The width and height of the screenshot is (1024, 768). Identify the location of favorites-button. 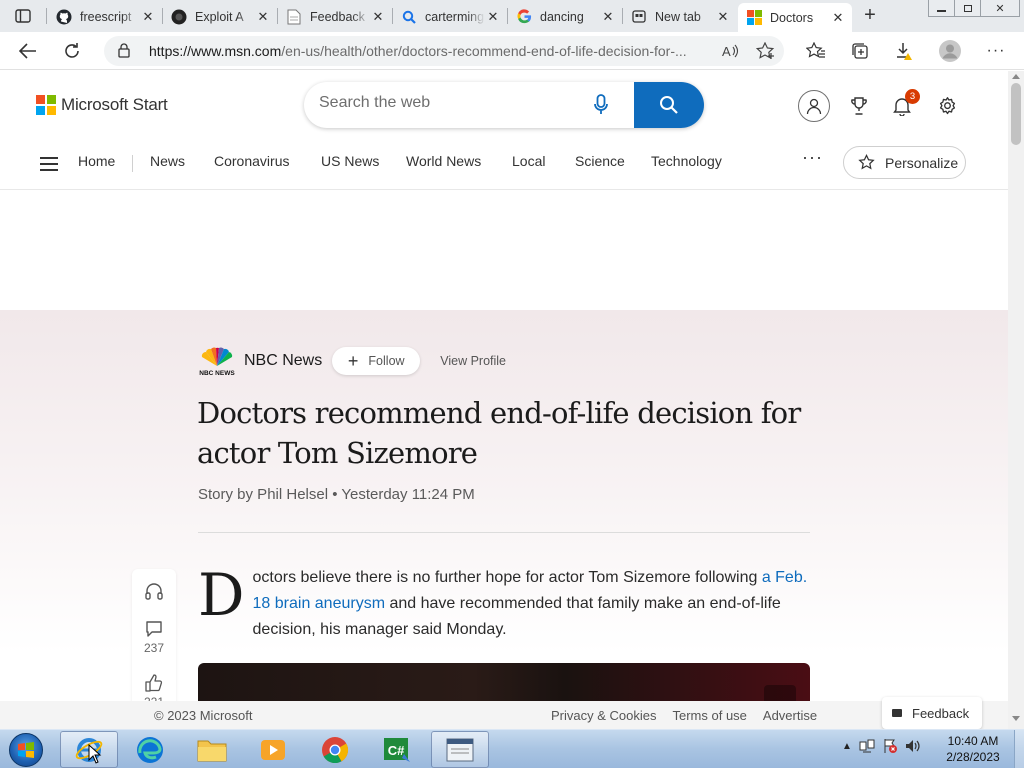
(816, 51).